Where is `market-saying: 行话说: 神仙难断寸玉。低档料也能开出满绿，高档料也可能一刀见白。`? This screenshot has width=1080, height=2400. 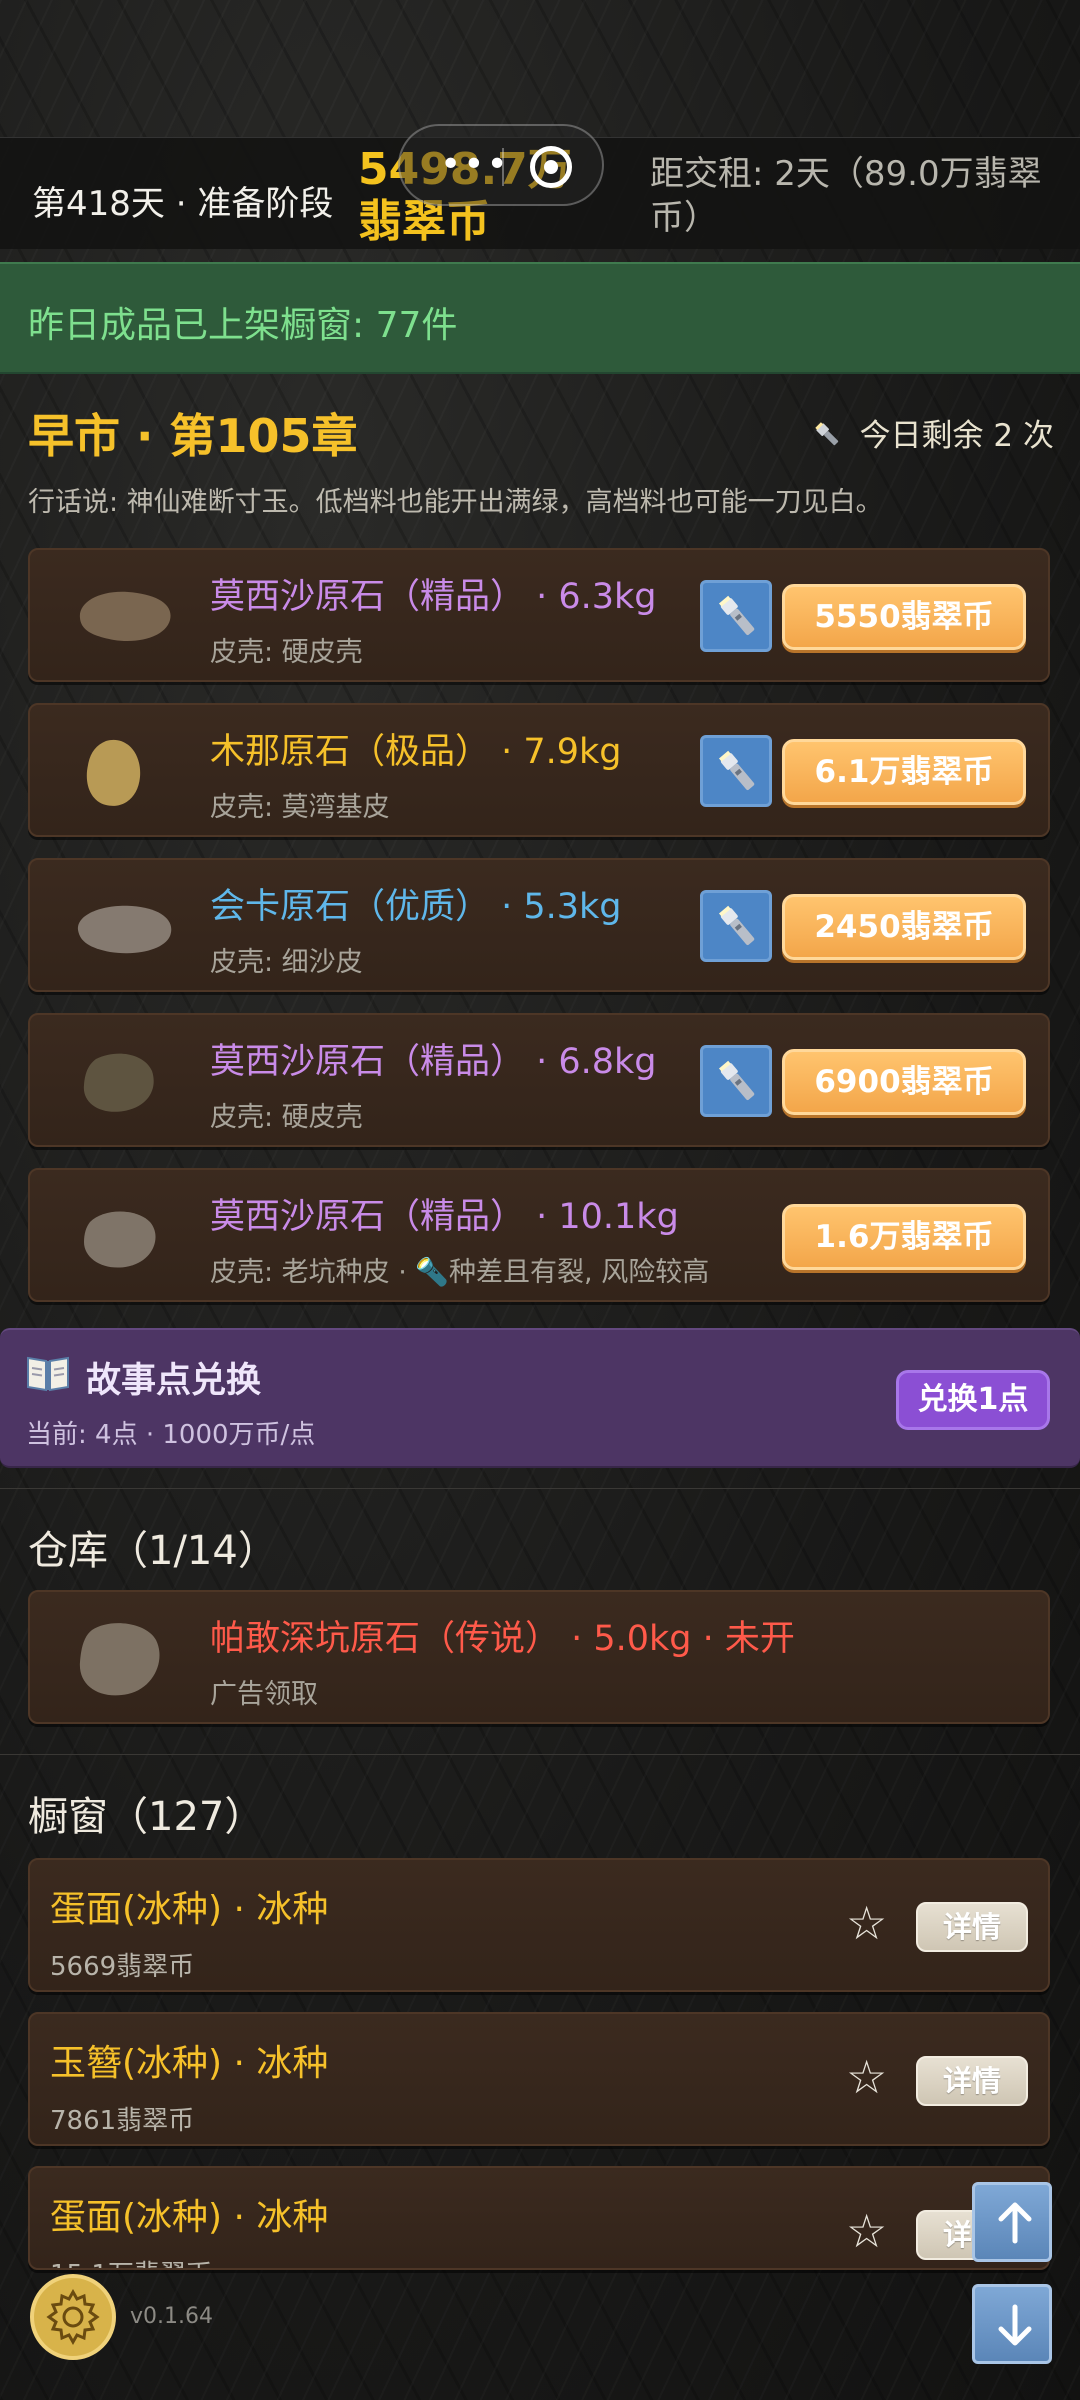
market-saying: 行话说: 神仙难断寸玉。低档料也能开出满绿，高档料也可能一刀见白。 is located at coordinates (455, 502).